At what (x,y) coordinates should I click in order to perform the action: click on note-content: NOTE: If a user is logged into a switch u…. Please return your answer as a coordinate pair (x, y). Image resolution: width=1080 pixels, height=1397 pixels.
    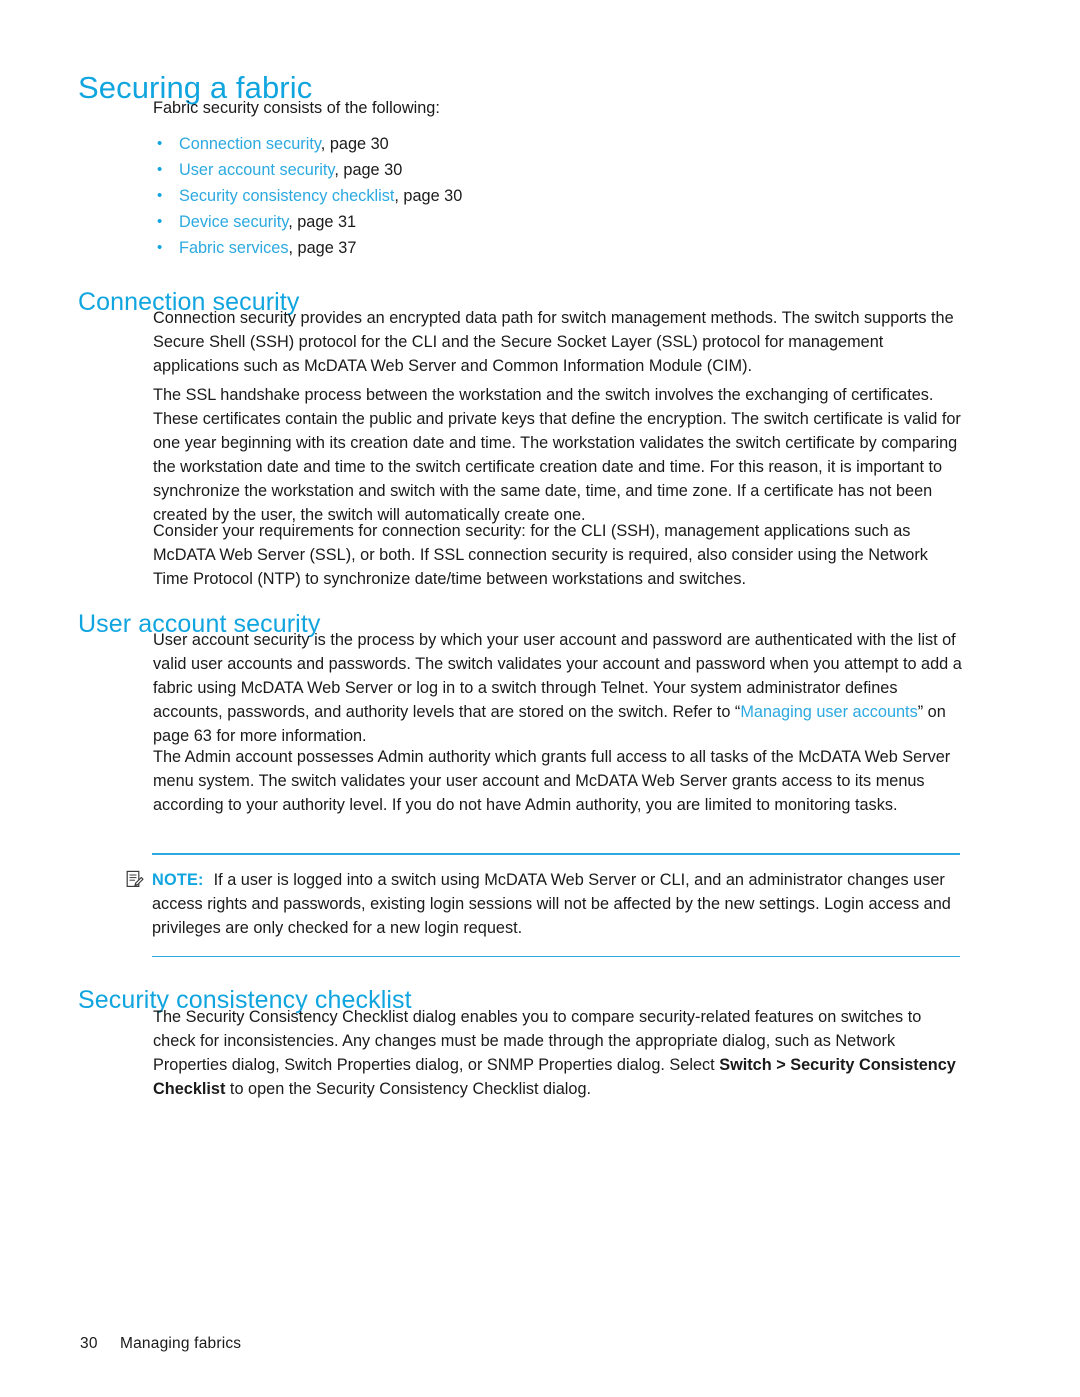
    Looking at the image, I should click on (543, 905).